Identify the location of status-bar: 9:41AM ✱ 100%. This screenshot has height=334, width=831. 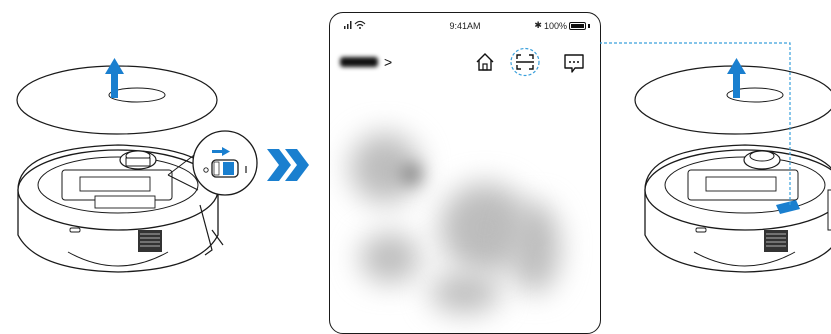
(465, 27).